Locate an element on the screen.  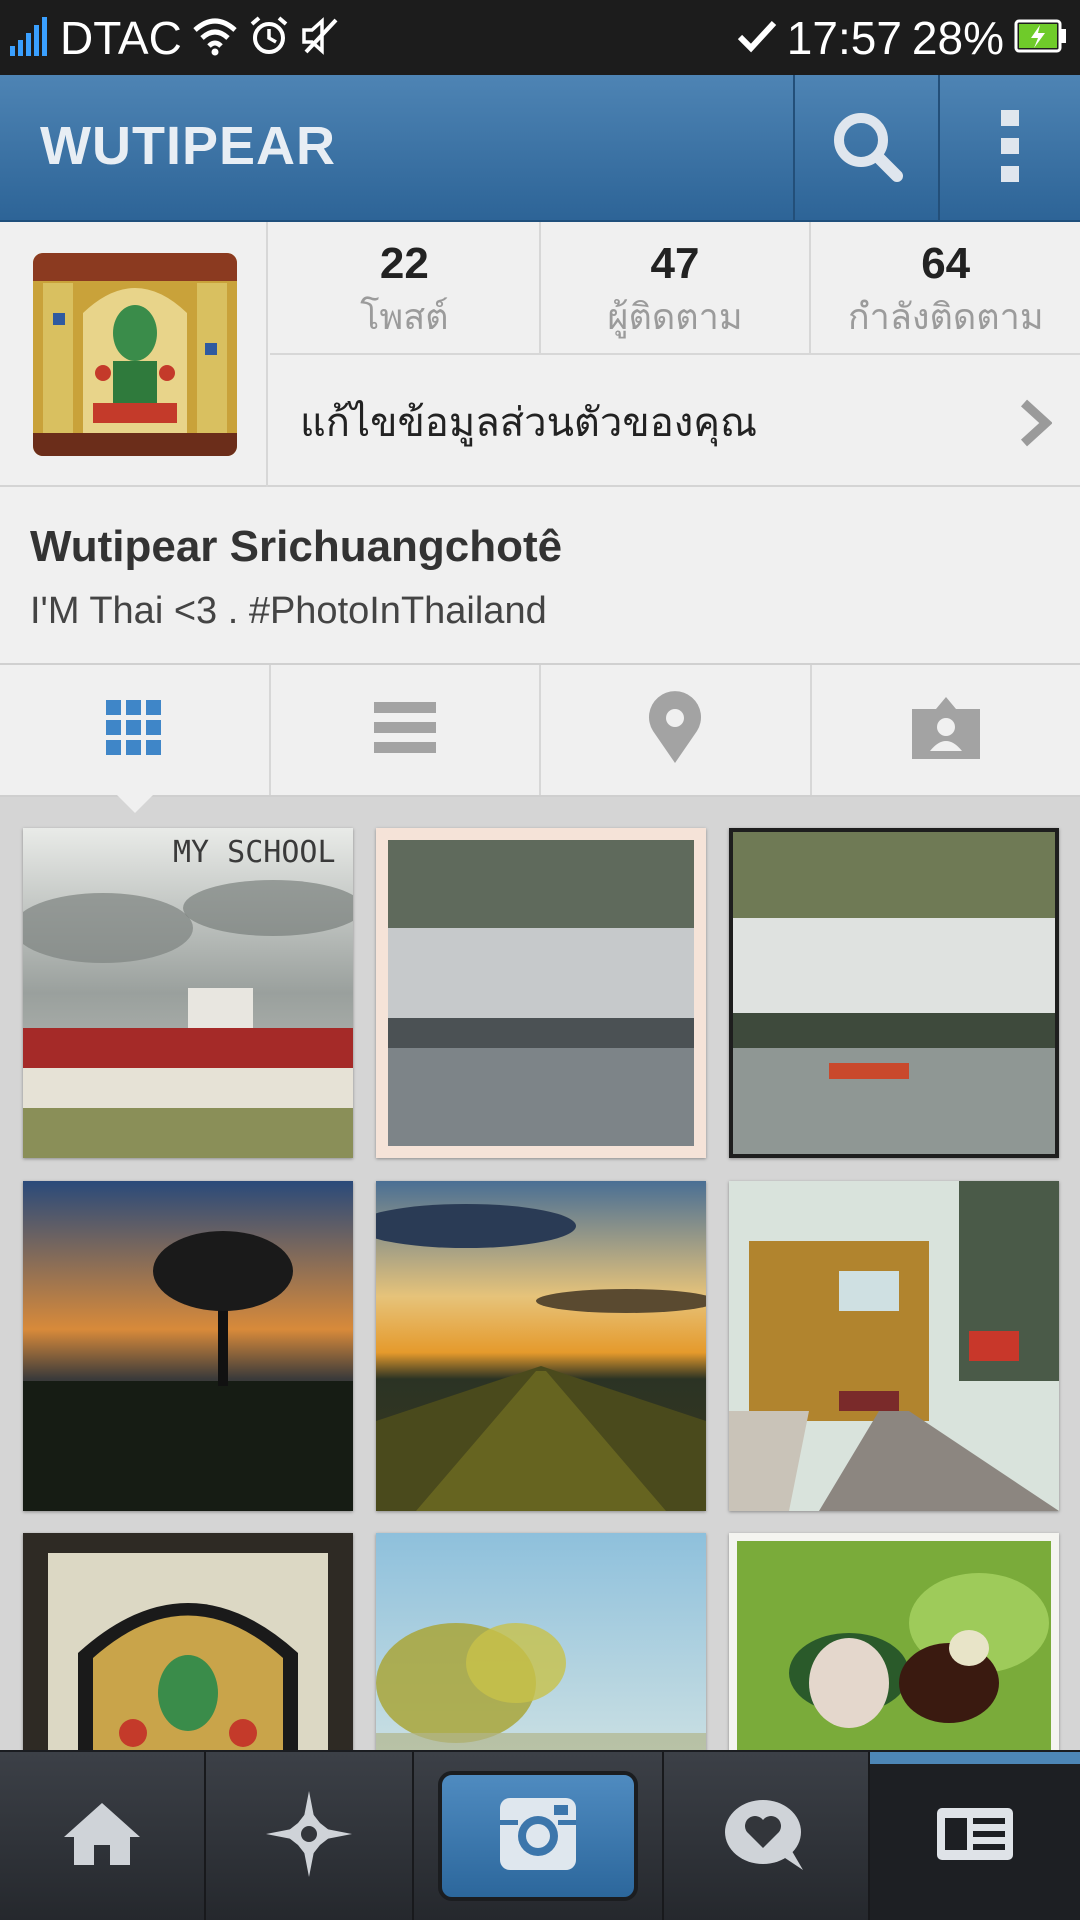
followers-label: ผู้ติดตาม is located at coordinates (675, 317).